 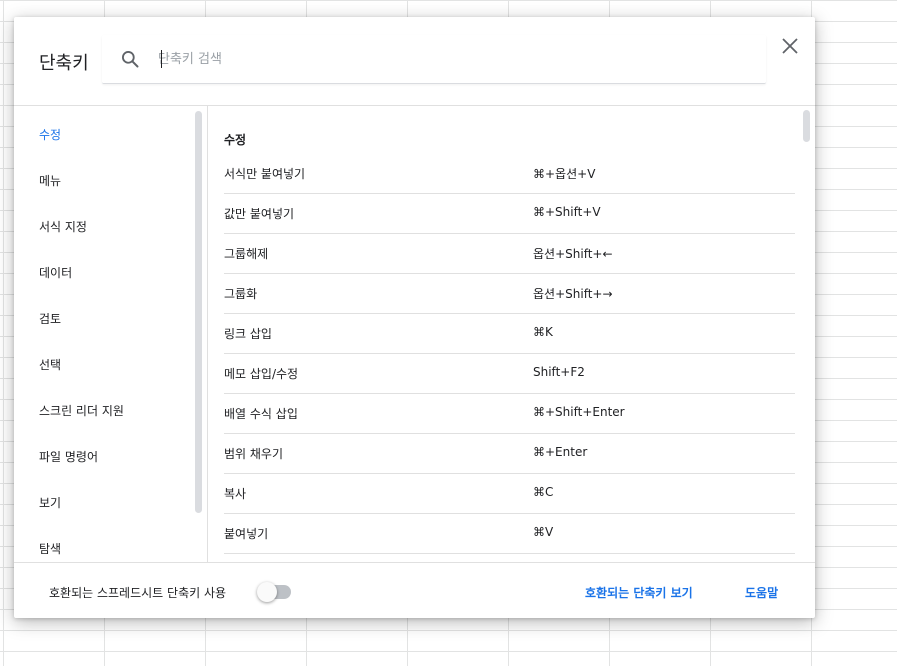 What do you see at coordinates (261, 374) in the screenshot?
I see `shortcut-name: 메모 삽입/수정` at bounding box center [261, 374].